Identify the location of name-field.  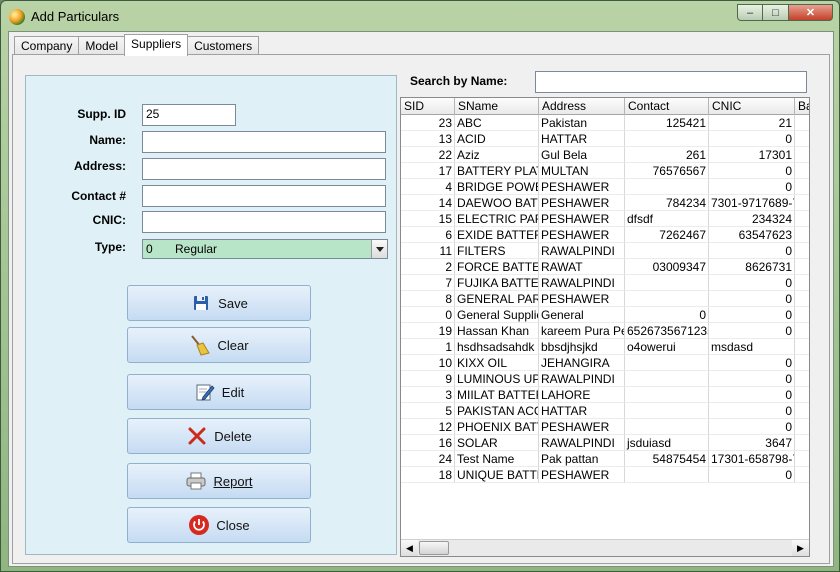
(264, 142).